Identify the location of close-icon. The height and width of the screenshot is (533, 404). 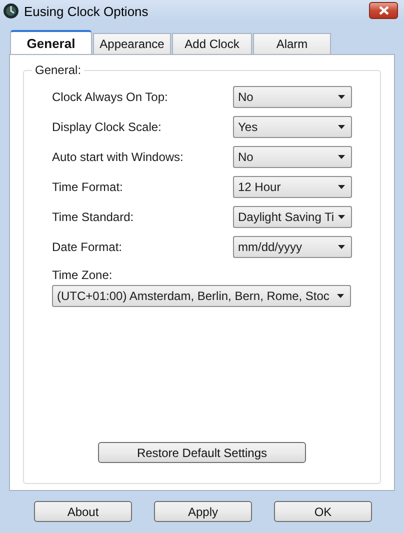
(383, 10).